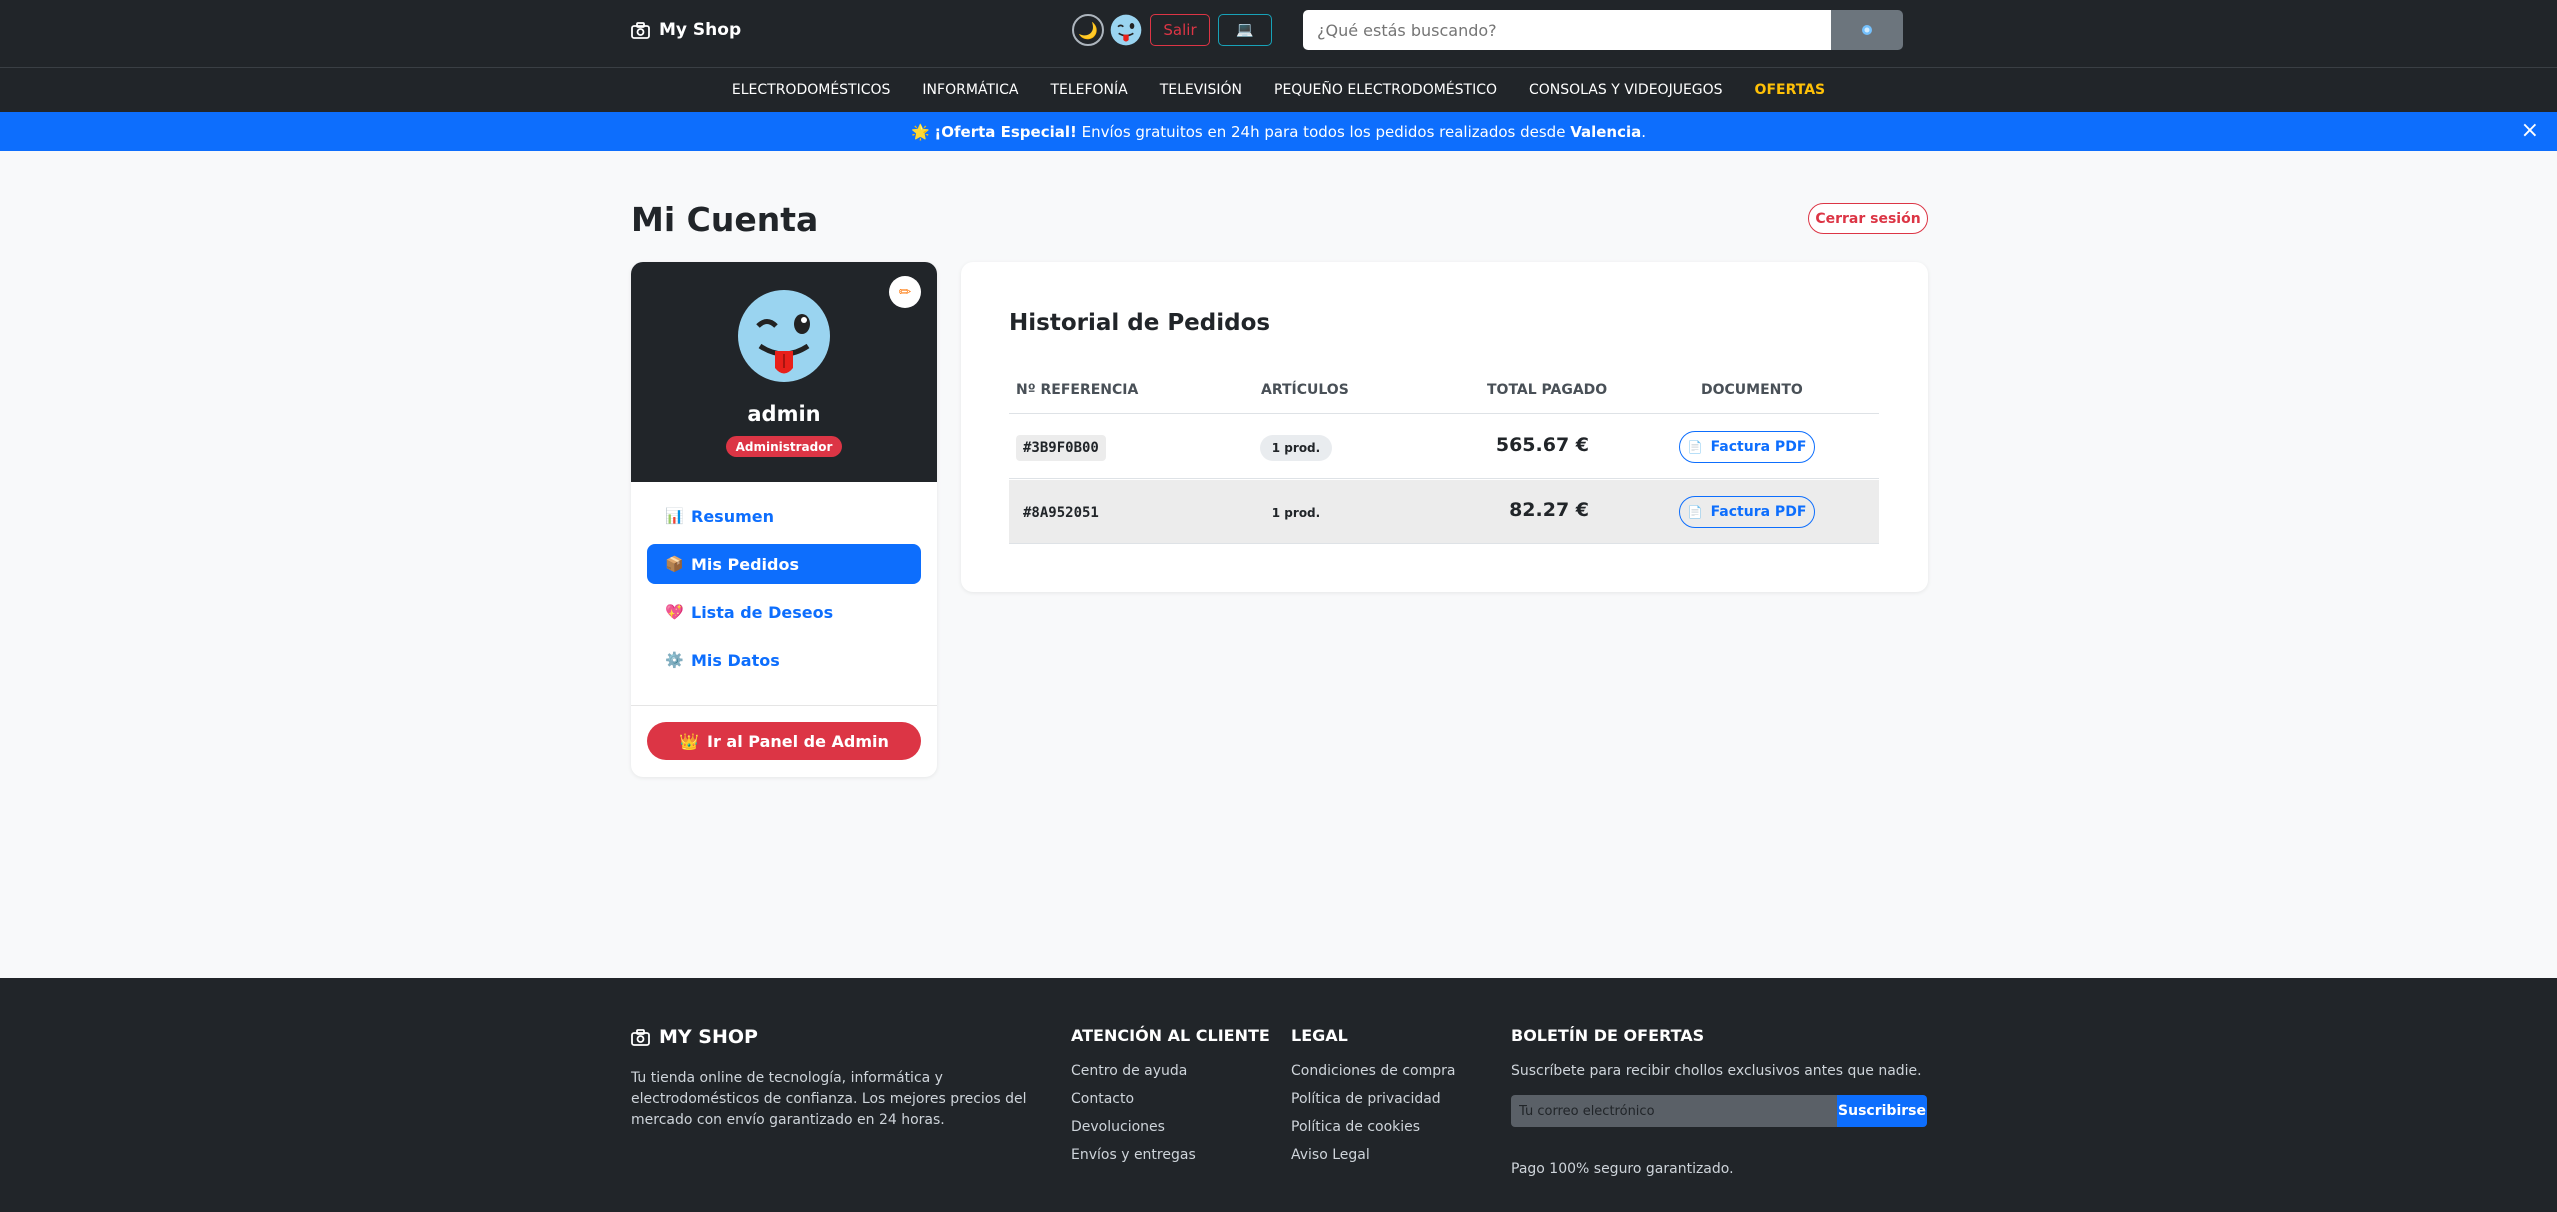 This screenshot has height=1212, width=2557. What do you see at coordinates (784, 446) in the screenshot?
I see `role-badge: Administrador` at bounding box center [784, 446].